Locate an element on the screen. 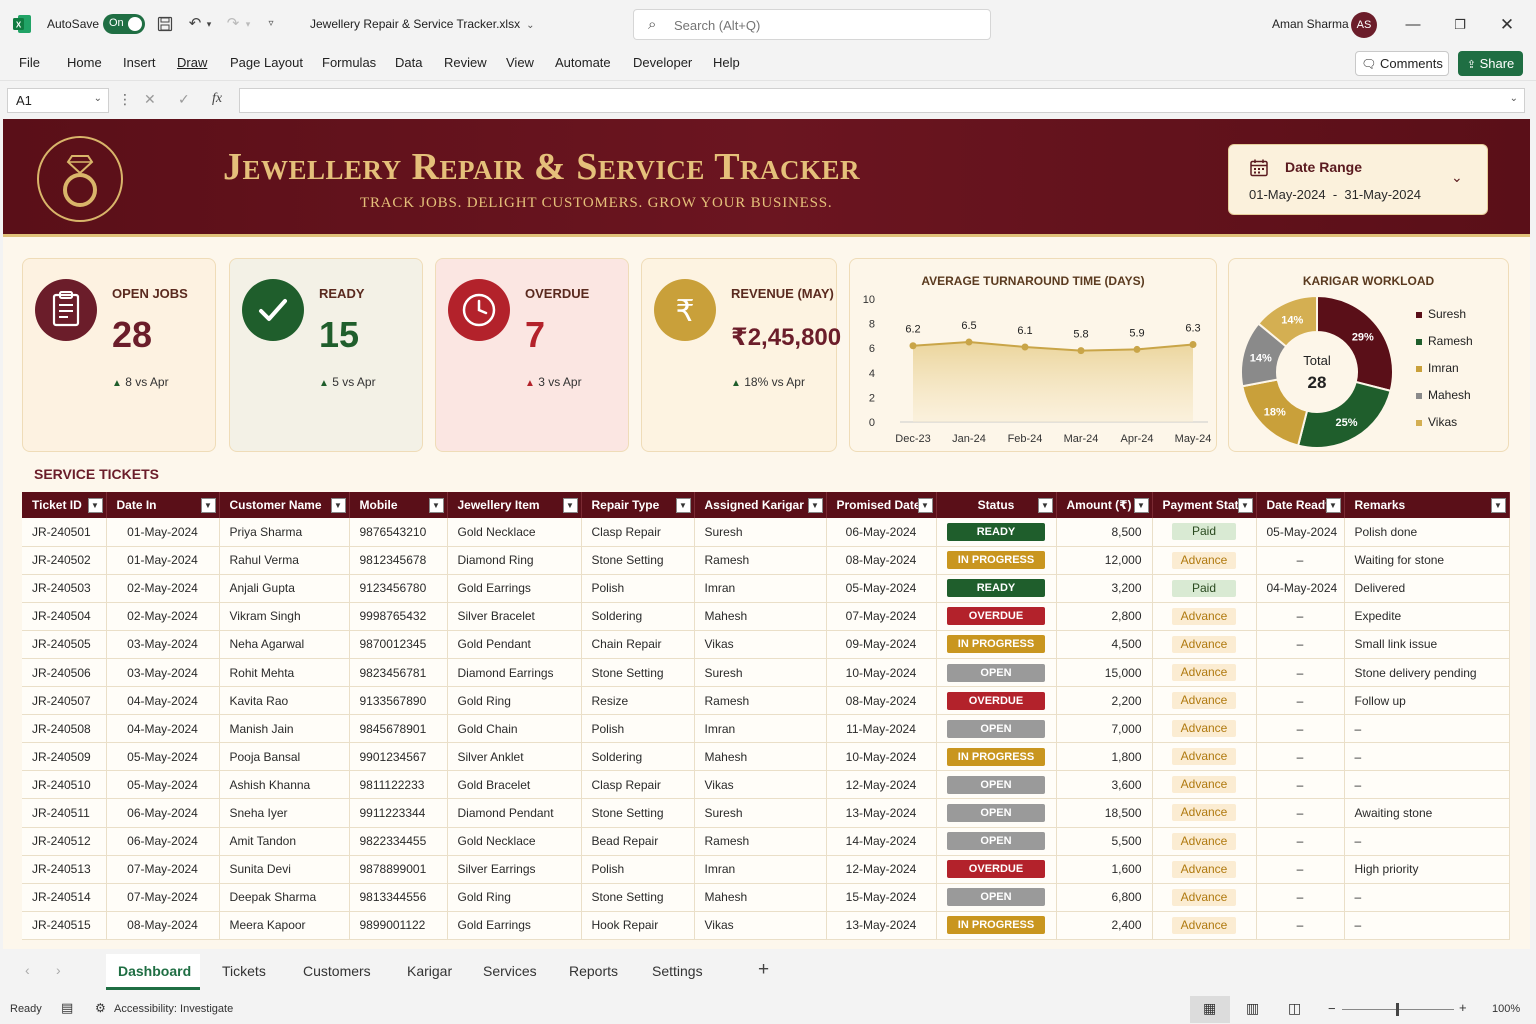 This screenshot has height=1024, width=1536. table-cell: Gold Earrings is located at coordinates (514, 925).